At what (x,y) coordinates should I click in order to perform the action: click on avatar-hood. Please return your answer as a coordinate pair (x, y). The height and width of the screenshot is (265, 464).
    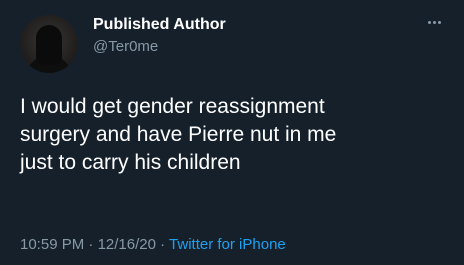
    Looking at the image, I should click on (49, 45).